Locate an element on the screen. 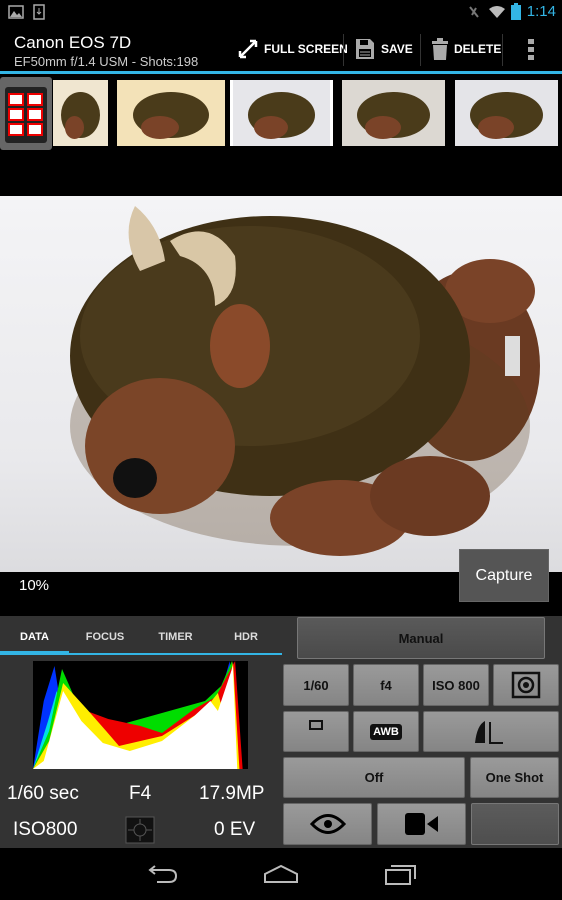 The width and height of the screenshot is (562, 900). zoom-level: 10% is located at coordinates (34, 585).